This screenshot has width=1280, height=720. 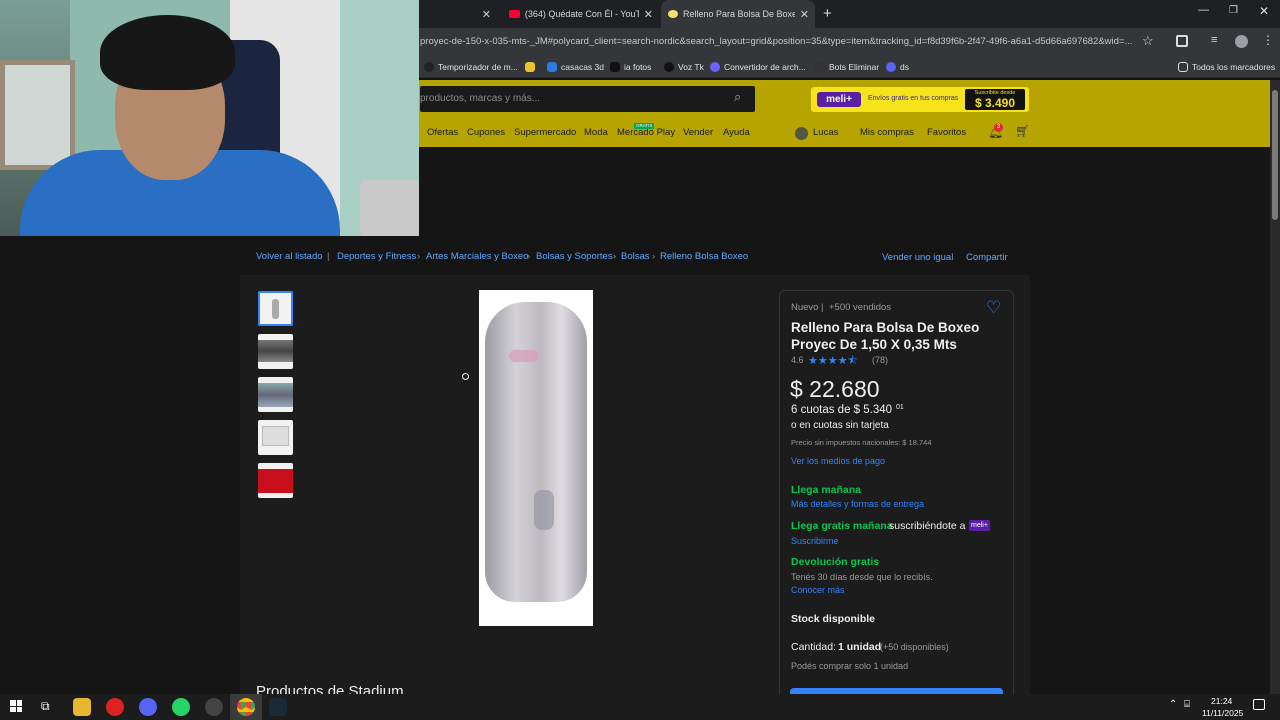 I want to click on file-explorer-icon, so click(x=82, y=707).